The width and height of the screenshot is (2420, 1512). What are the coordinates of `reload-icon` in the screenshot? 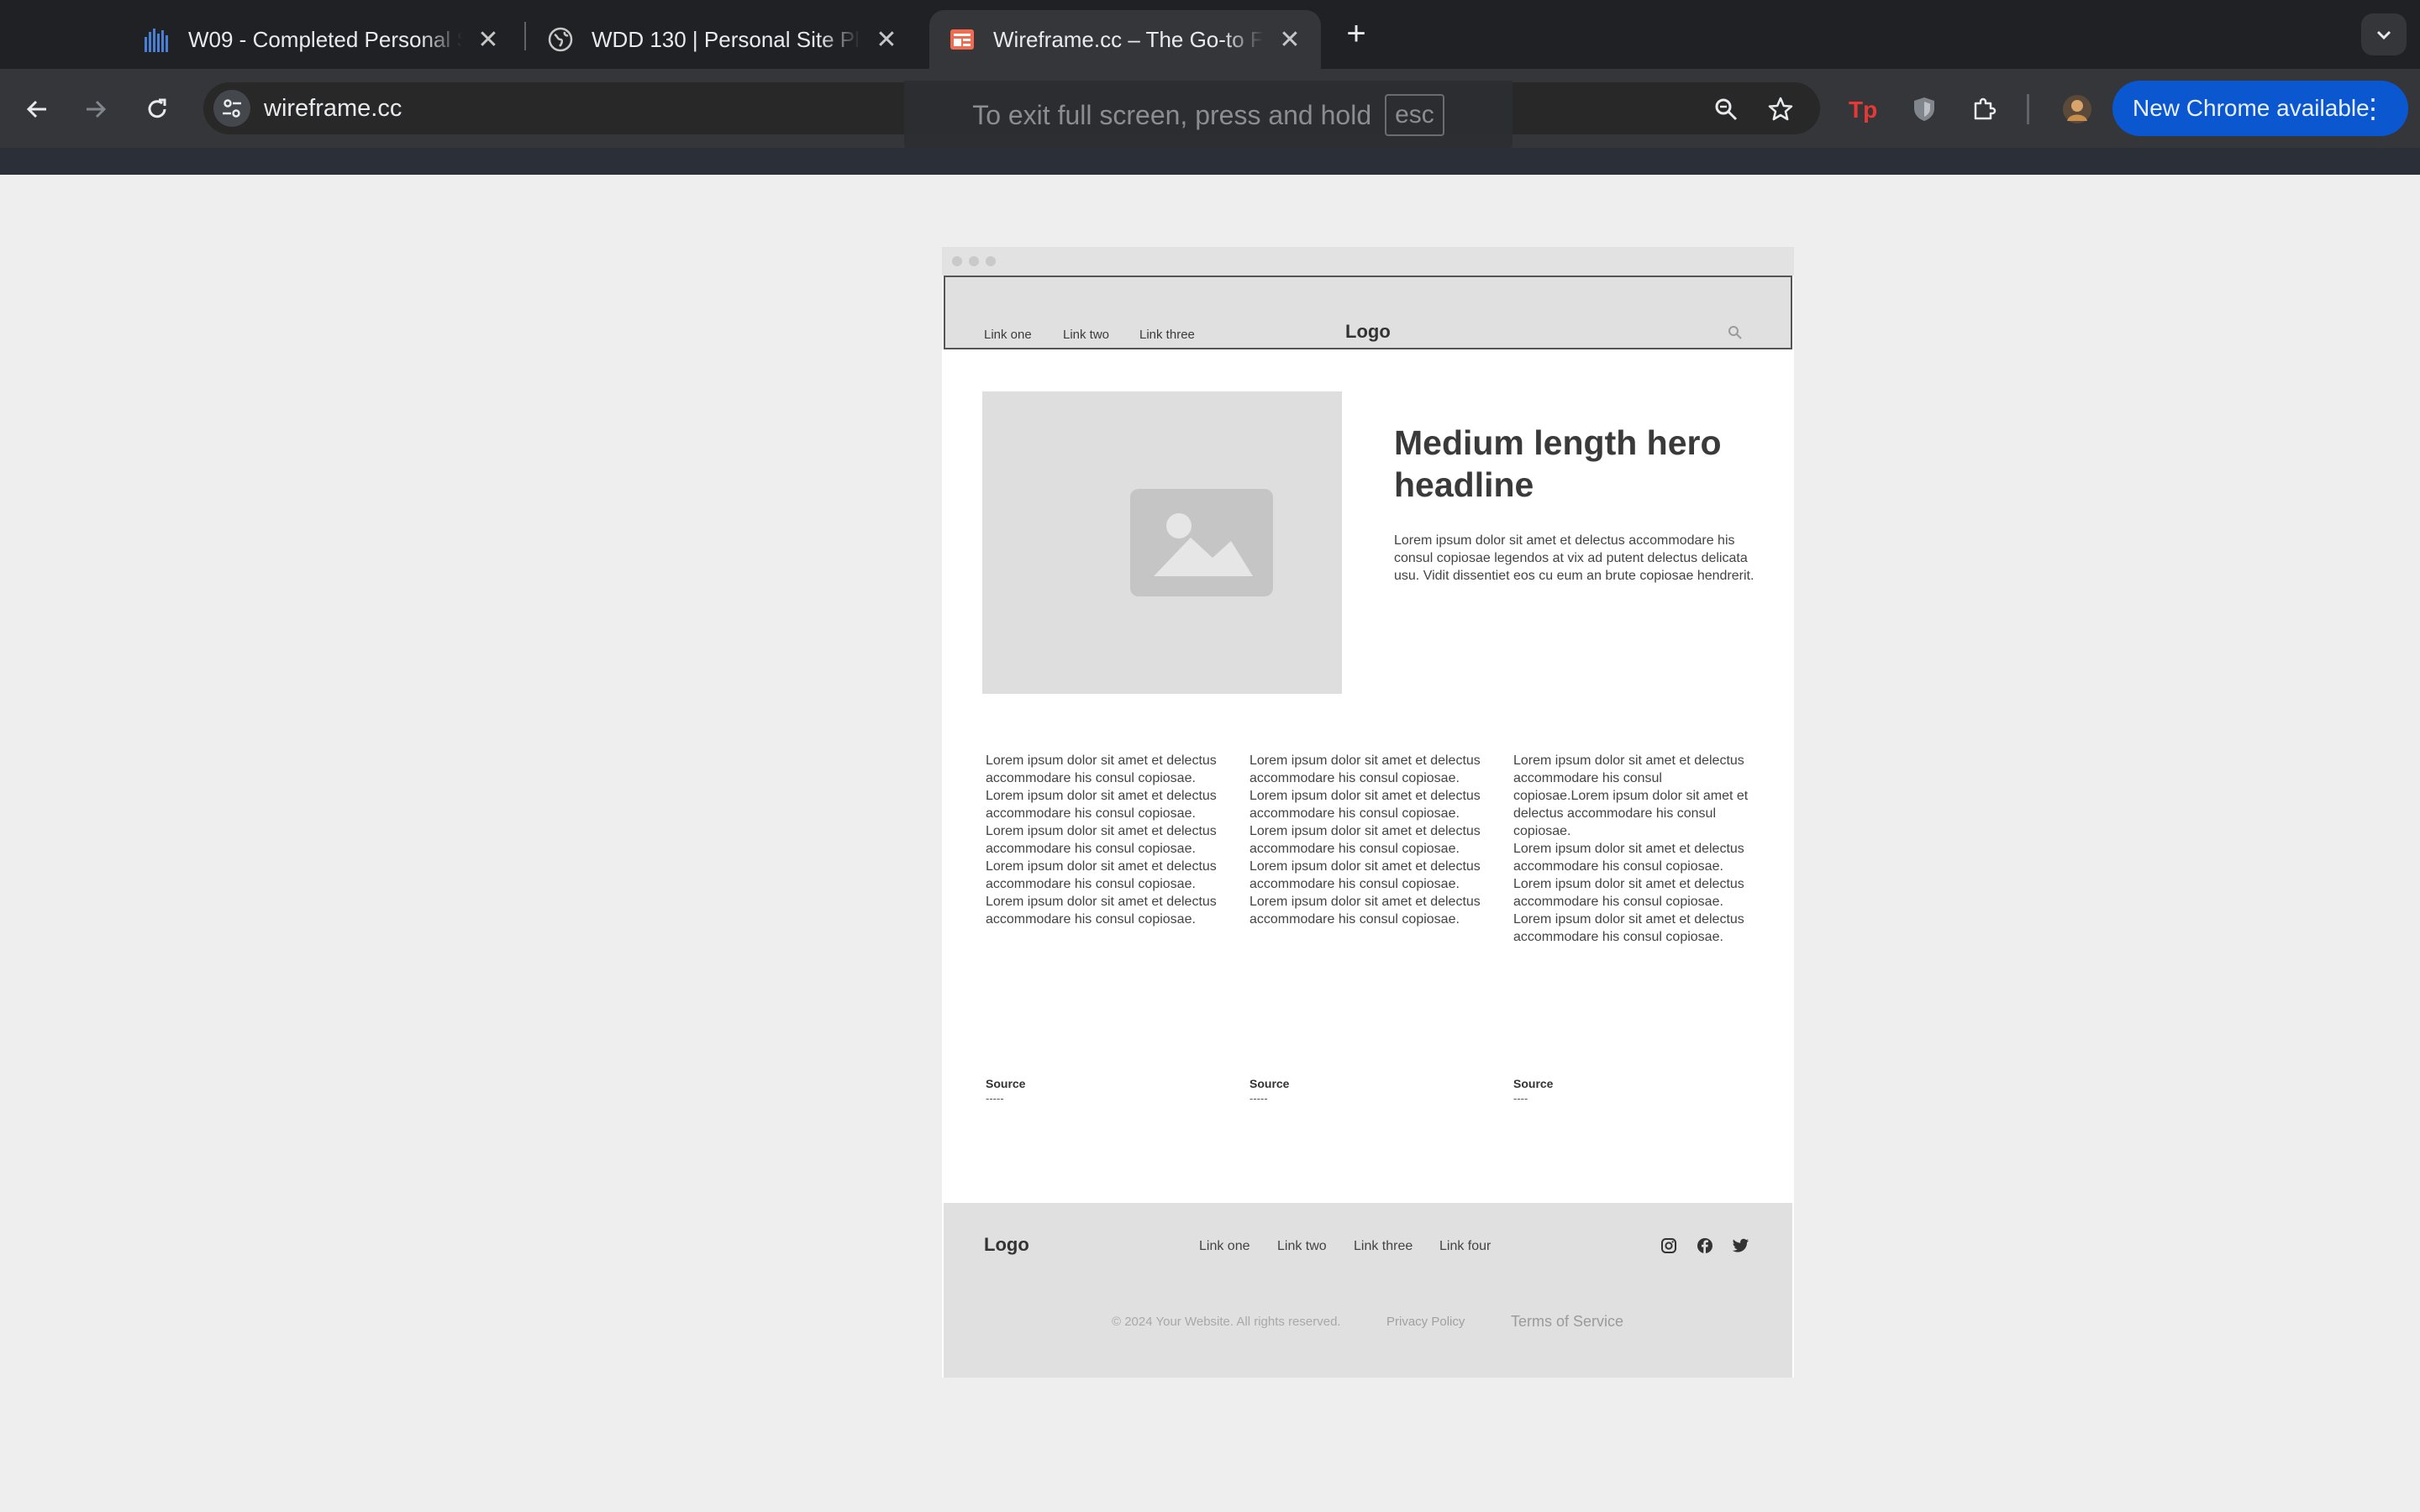 It's located at (157, 108).